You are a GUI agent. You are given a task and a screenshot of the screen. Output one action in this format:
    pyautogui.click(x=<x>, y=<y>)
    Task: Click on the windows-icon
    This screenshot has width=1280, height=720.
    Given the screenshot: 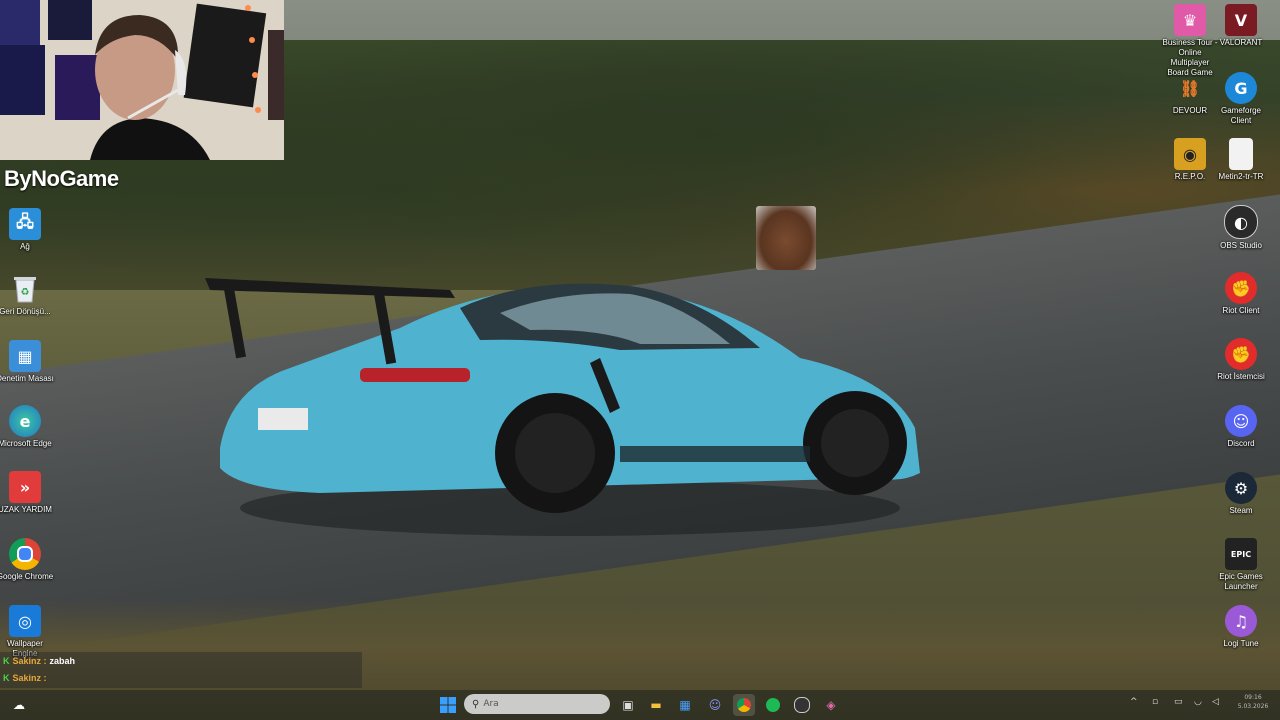 What is the action you would take?
    pyautogui.click(x=448, y=705)
    